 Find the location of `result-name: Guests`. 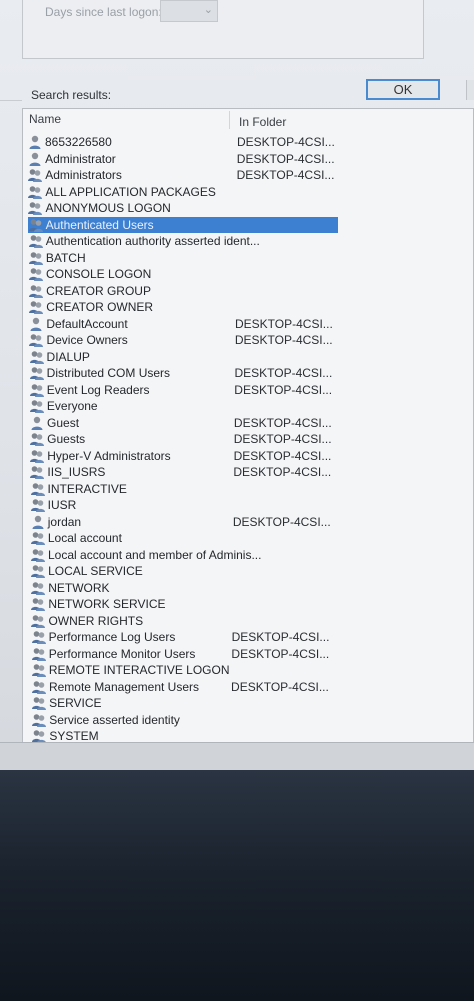

result-name: Guests is located at coordinates (66, 439).